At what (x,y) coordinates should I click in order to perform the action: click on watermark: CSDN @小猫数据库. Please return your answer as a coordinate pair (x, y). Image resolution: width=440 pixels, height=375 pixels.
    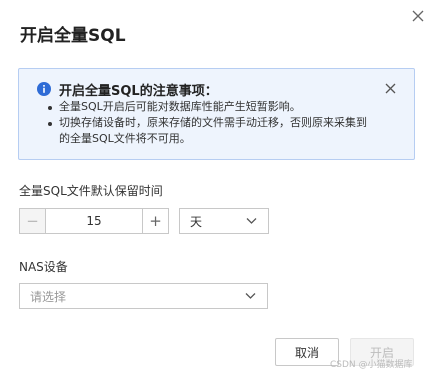
    Looking at the image, I should click on (371, 365).